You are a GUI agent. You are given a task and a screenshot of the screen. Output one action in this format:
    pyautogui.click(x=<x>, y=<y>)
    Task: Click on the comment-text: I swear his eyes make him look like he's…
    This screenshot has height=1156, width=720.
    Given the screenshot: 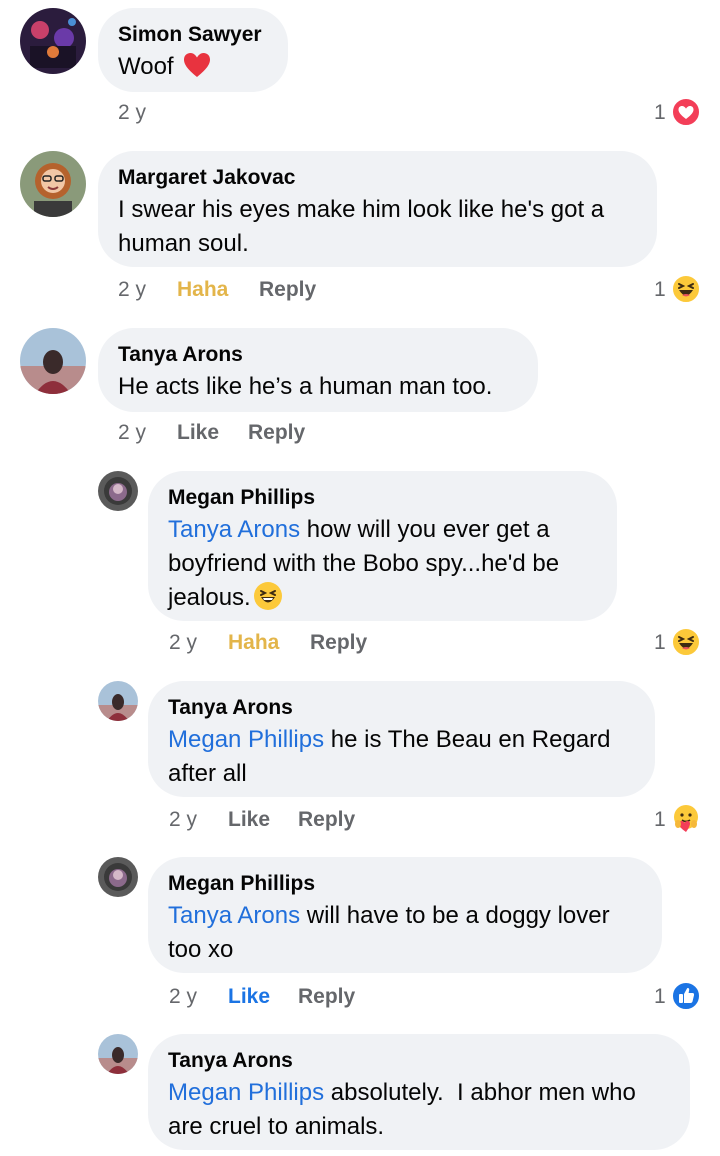 What is the action you would take?
    pyautogui.click(x=361, y=226)
    